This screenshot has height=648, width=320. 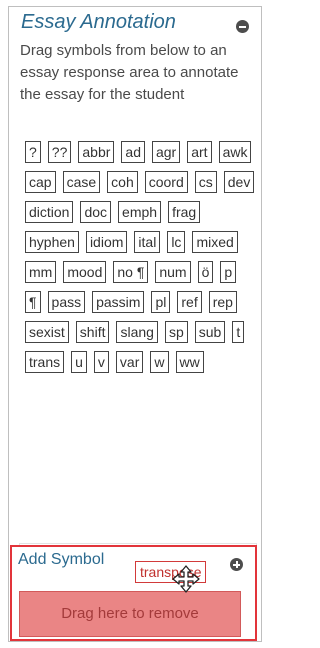 What do you see at coordinates (186, 579) in the screenshot?
I see `move-cursor-icon` at bounding box center [186, 579].